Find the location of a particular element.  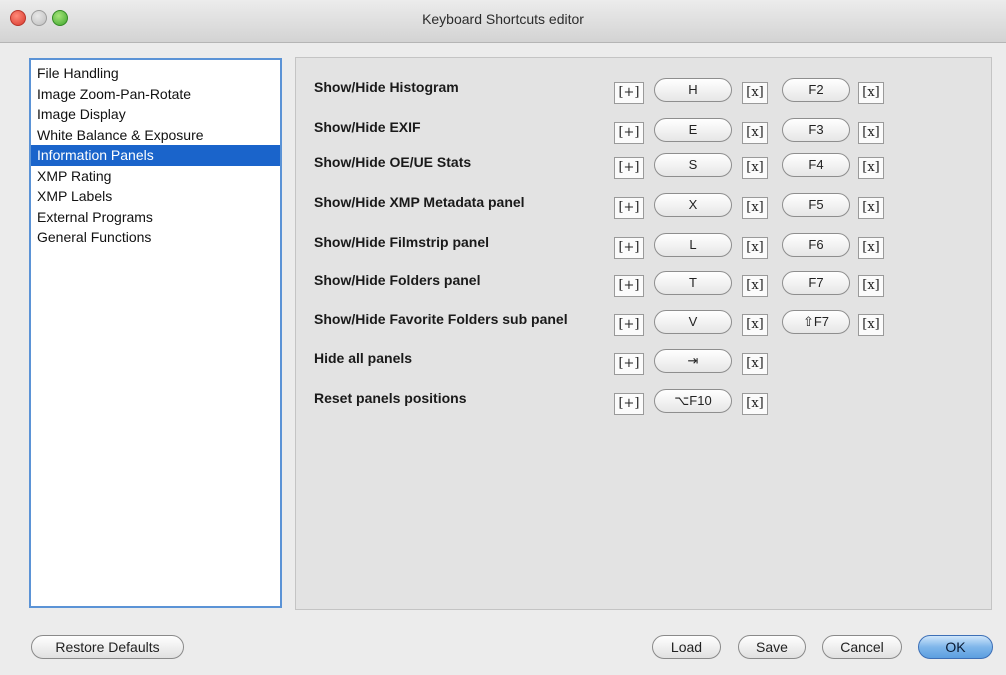

shortcut-label: Show/Hide Favorite Folders sub panel is located at coordinates (441, 319).